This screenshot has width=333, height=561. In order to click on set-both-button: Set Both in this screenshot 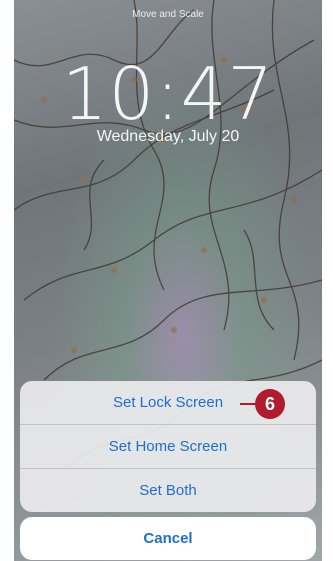, I will do `click(168, 490)`.